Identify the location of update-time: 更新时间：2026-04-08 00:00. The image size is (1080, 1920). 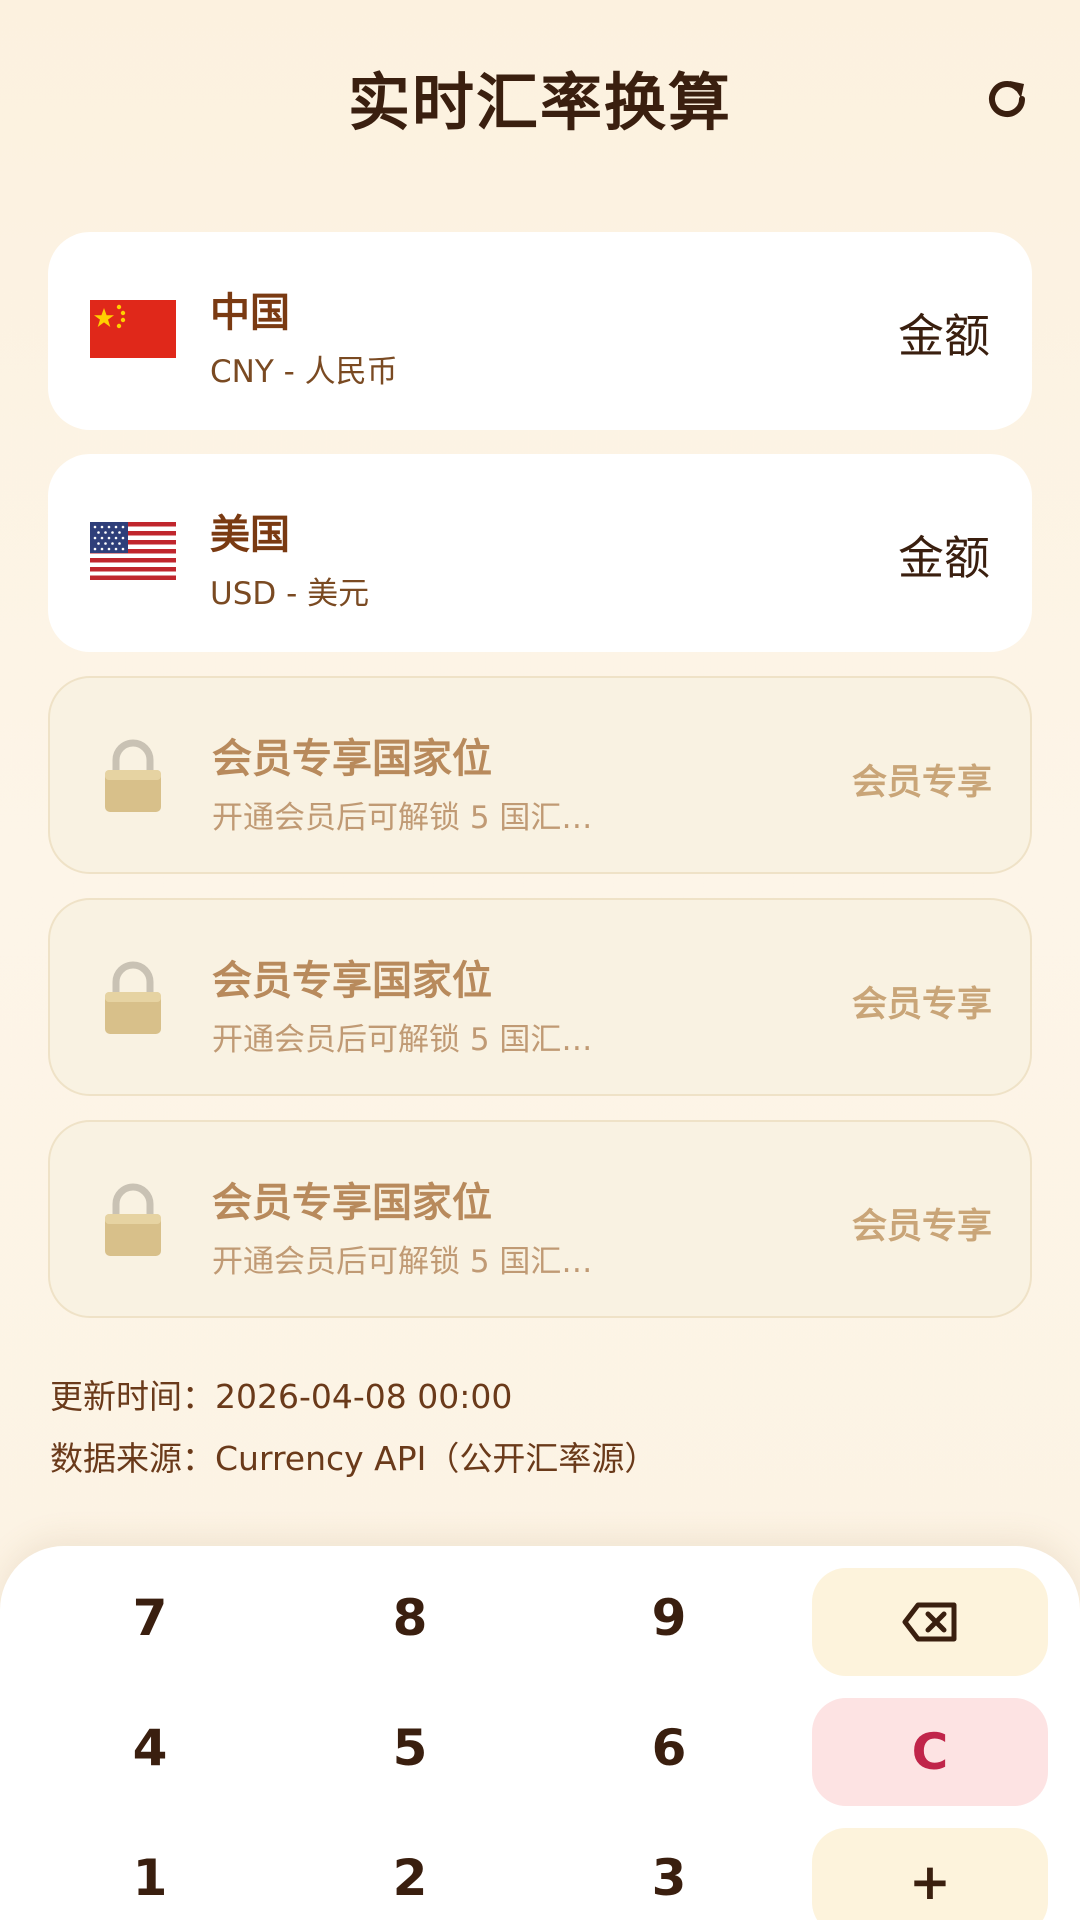
(281, 1396).